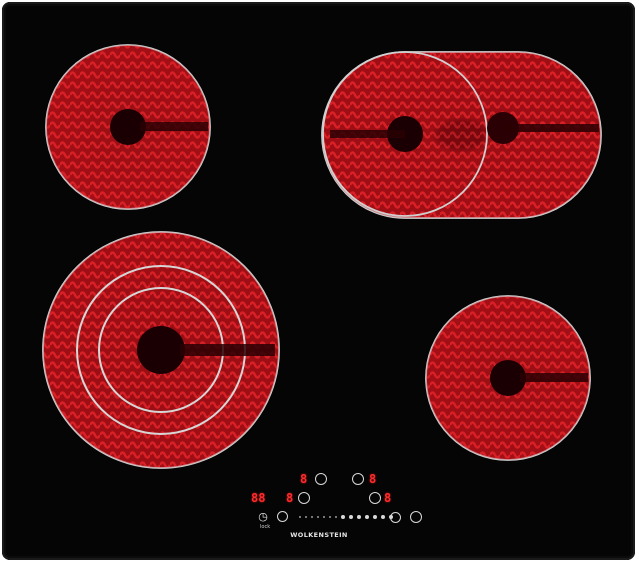 The height and width of the screenshot is (564, 639). Describe the element at coordinates (263, 517) in the screenshot. I see `clock-icon: ◷` at that location.